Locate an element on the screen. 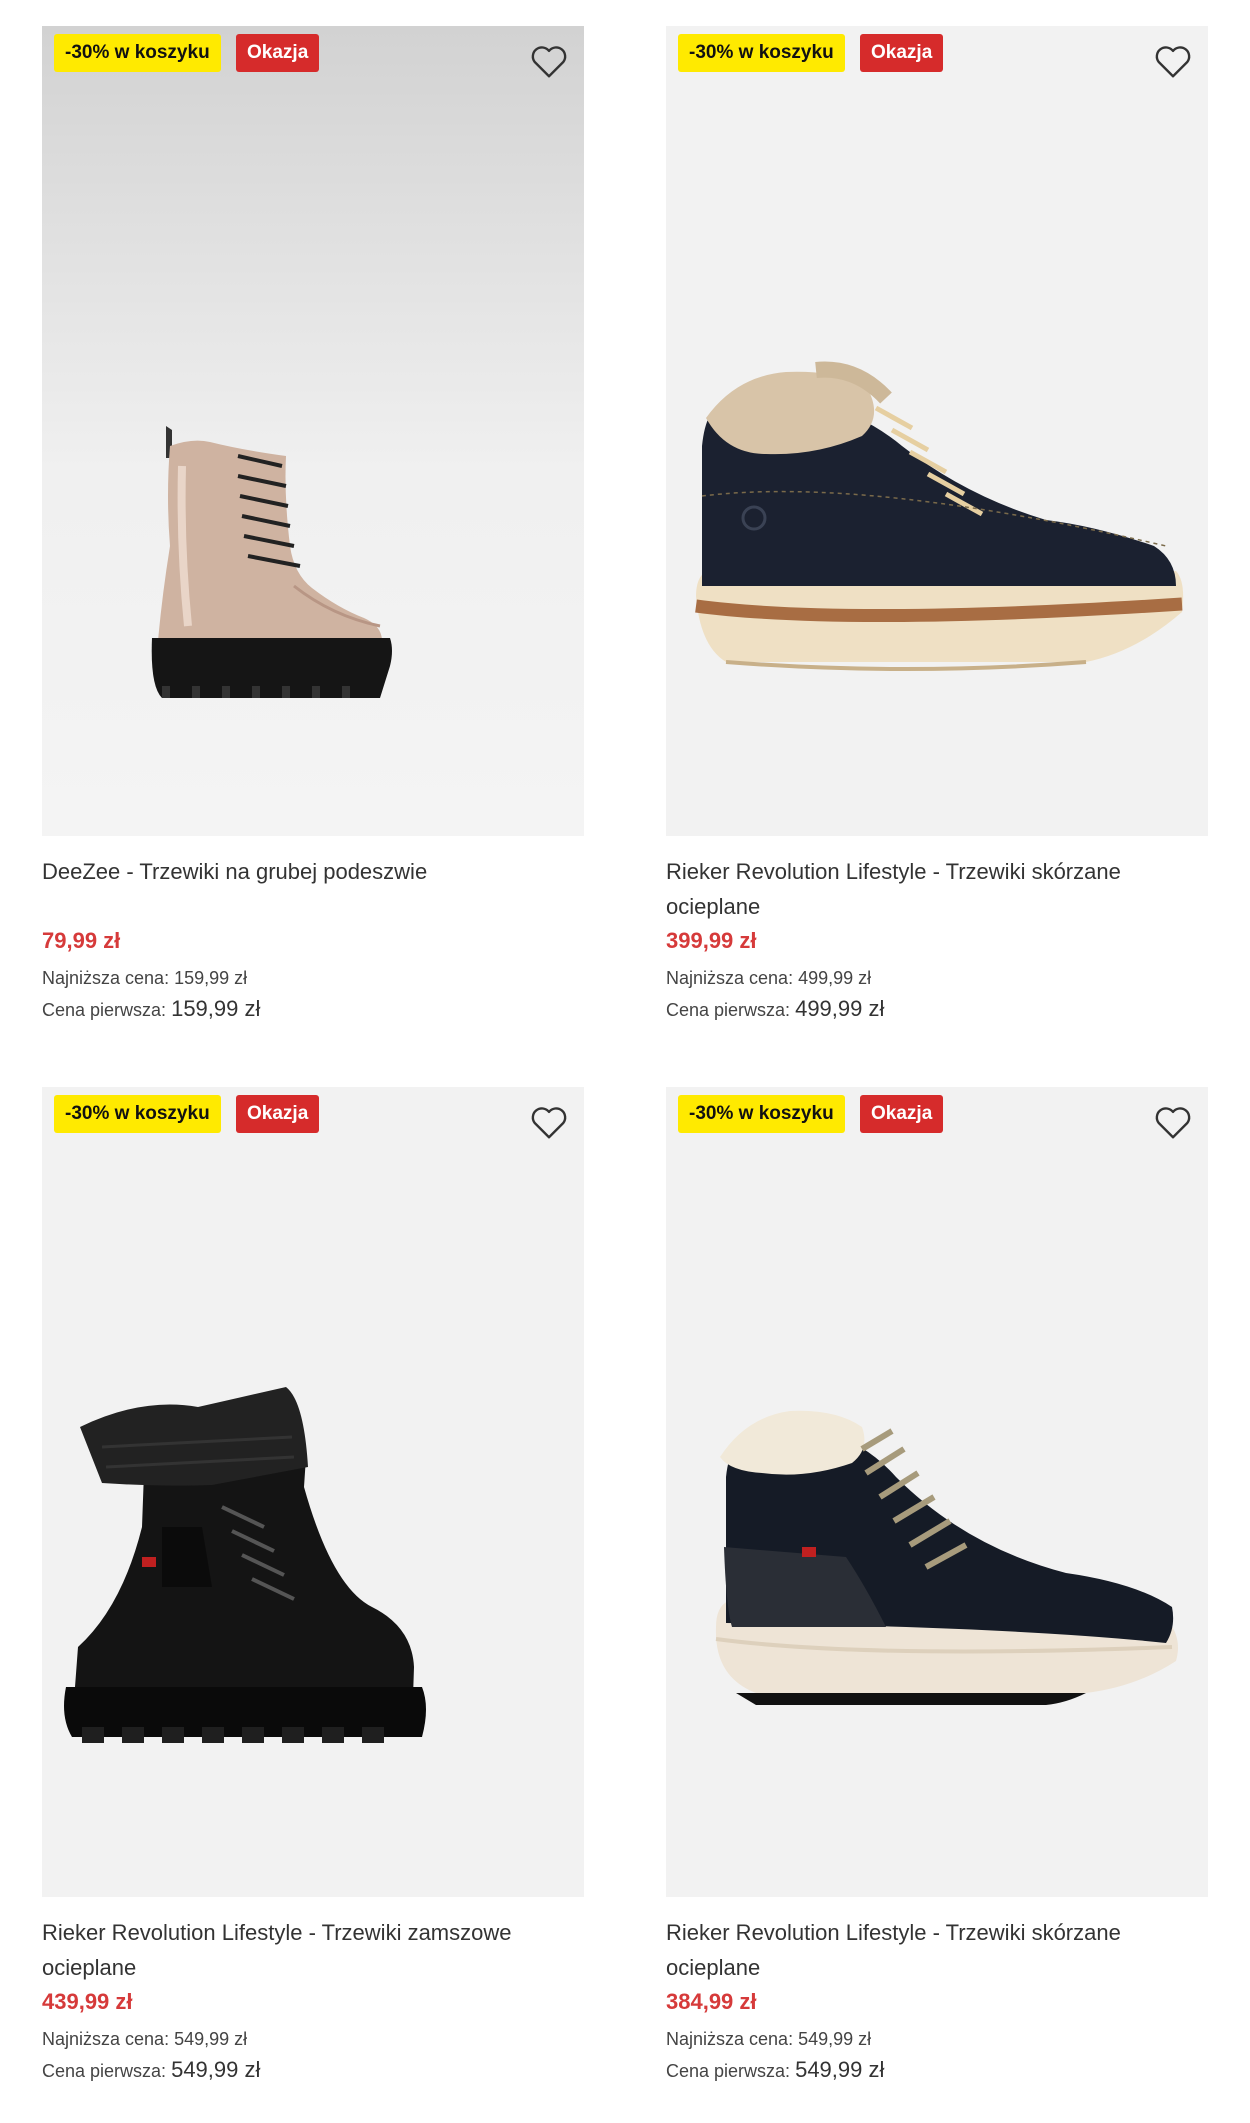 The image size is (1250, 2123). lowest-price: Najniższa cena: 499,99 zł is located at coordinates (768, 978).